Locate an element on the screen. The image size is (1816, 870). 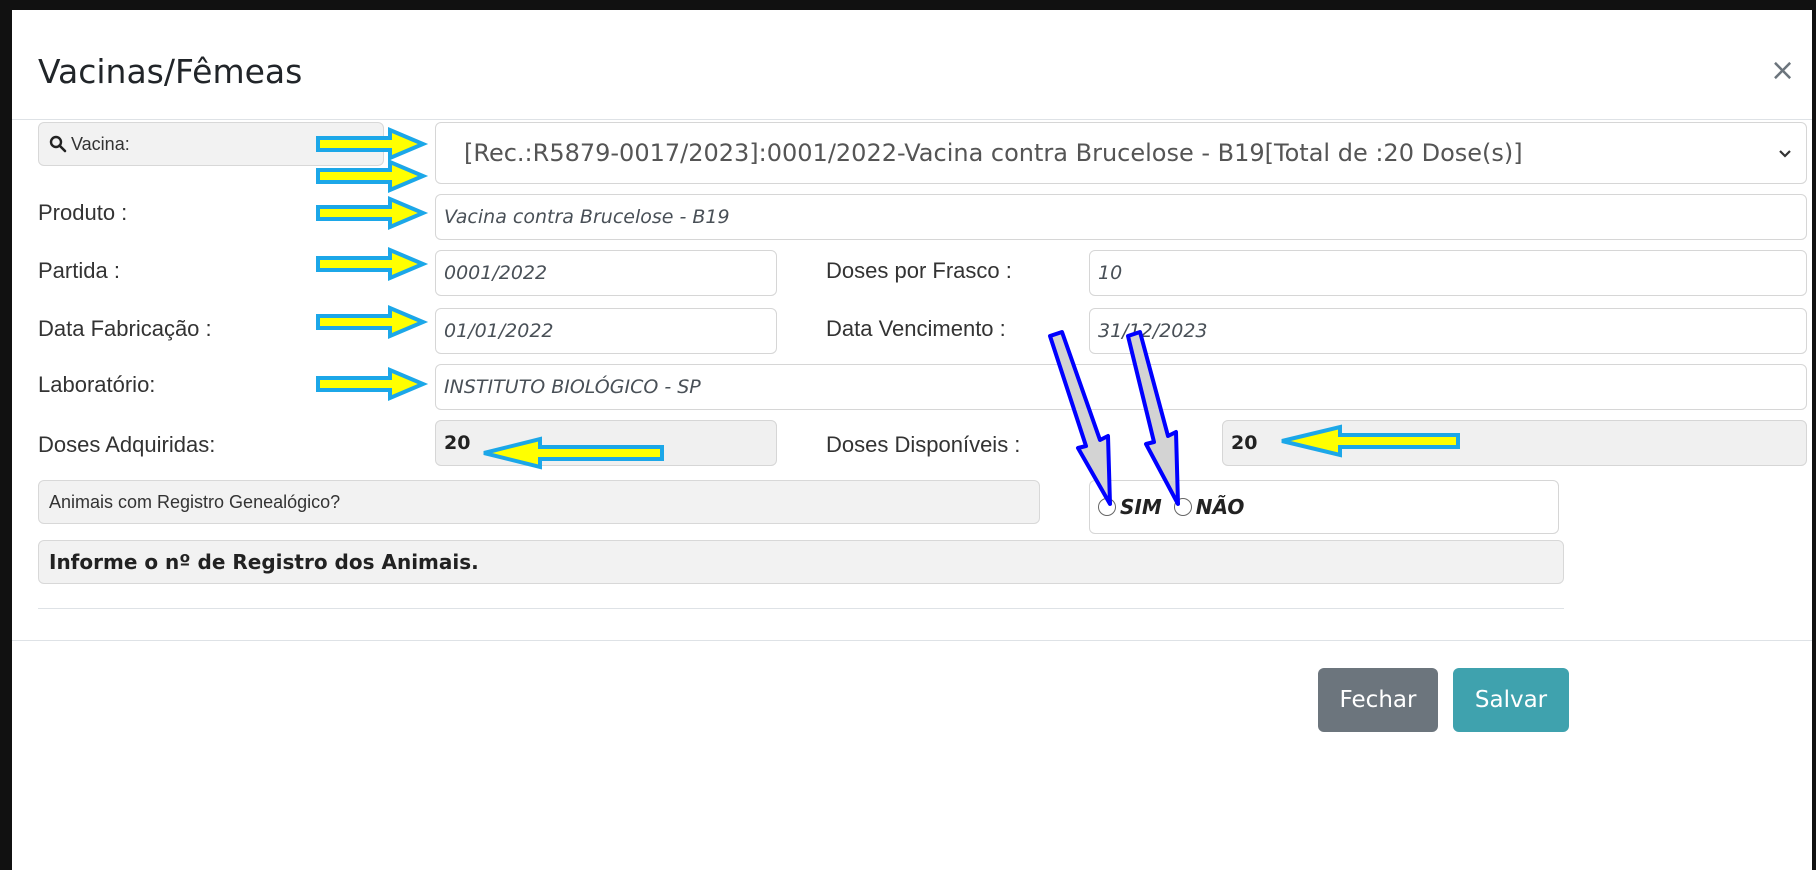
data-vencimento-label: Data Vencimento : is located at coordinates (916, 328).